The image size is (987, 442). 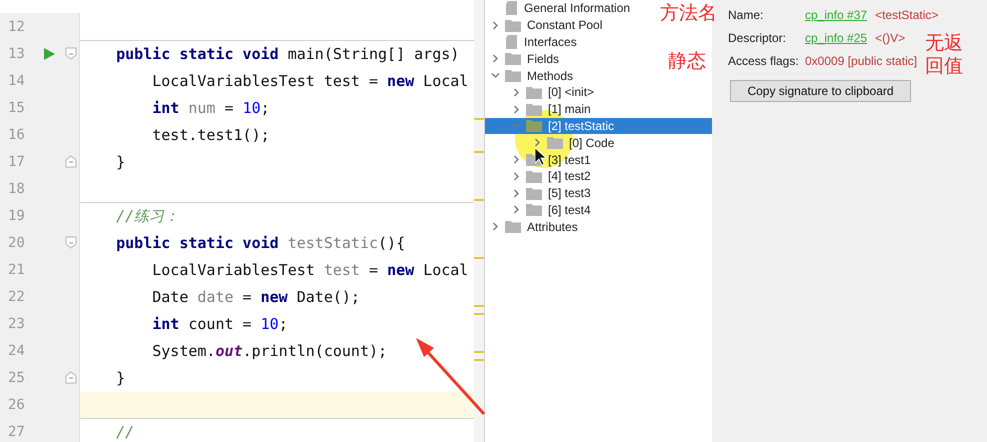 I want to click on field-value: <testStatic>, so click(x=906, y=15).